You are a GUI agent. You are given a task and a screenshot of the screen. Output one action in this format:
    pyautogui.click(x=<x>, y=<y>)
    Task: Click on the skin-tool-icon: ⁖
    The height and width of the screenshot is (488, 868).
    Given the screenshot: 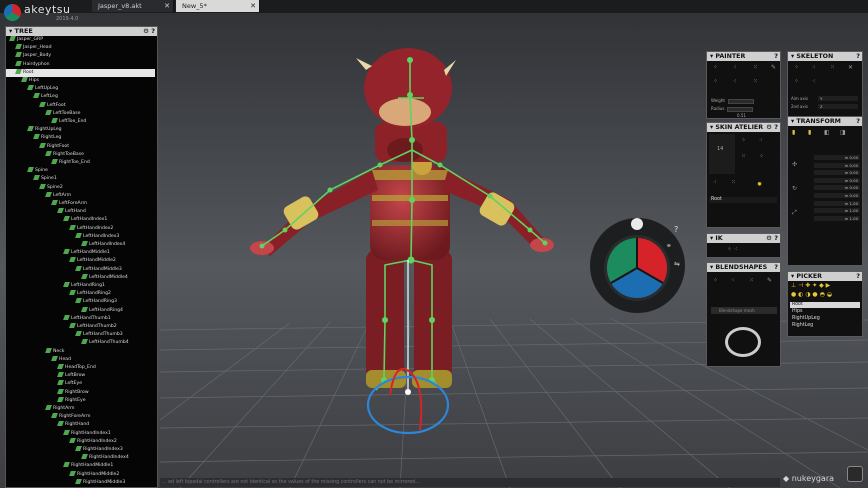 What is the action you would take?
    pyautogui.click(x=715, y=182)
    